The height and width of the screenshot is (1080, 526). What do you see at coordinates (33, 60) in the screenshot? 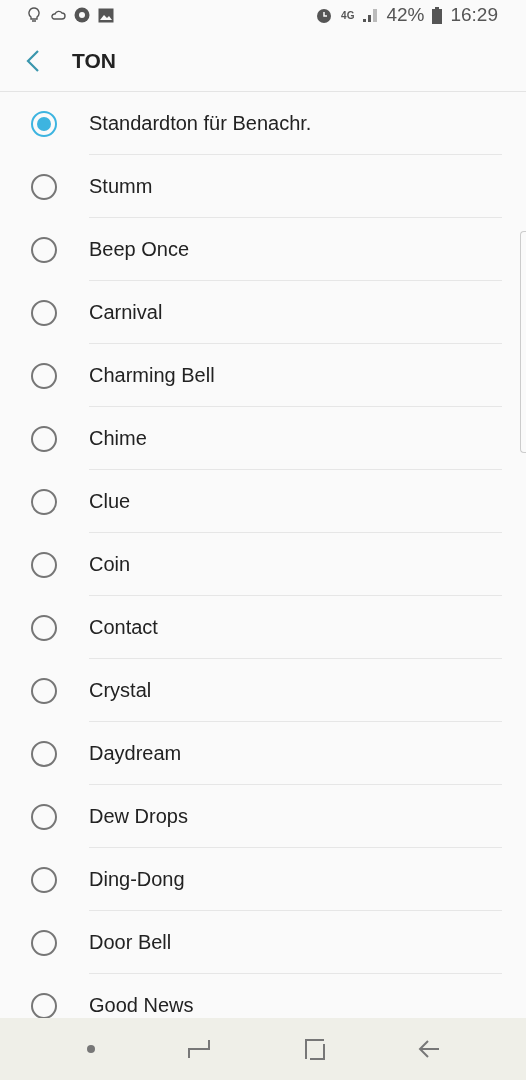
I see `chevron-left-icon` at bounding box center [33, 60].